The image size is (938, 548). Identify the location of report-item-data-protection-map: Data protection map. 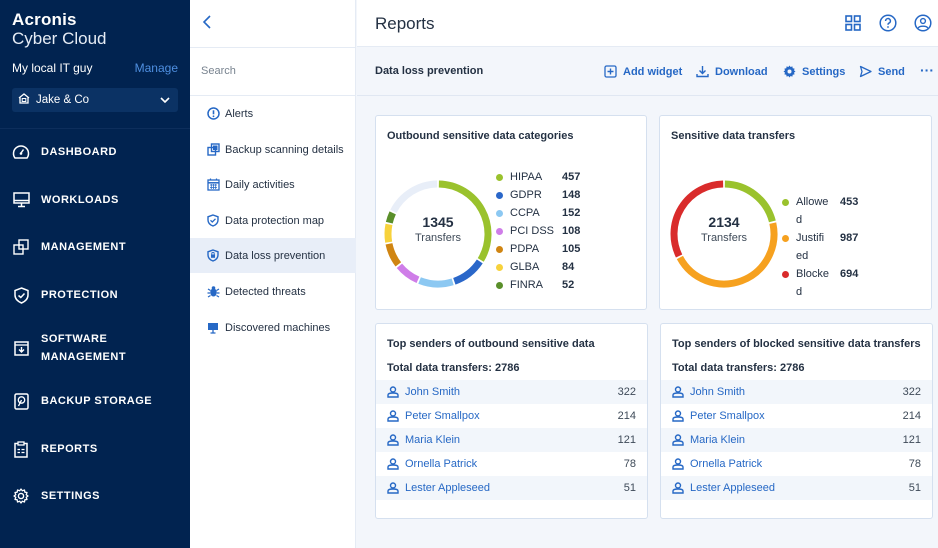
(273, 220).